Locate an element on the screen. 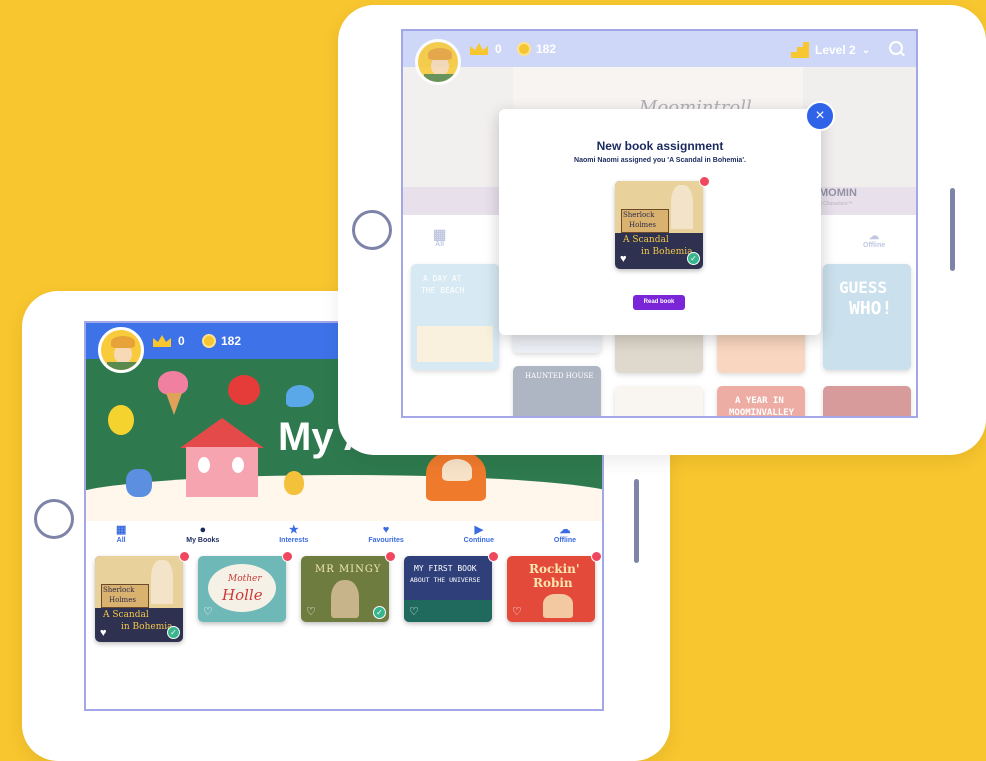  book-title-line1: MY FIRST BOOK is located at coordinates (445, 568).